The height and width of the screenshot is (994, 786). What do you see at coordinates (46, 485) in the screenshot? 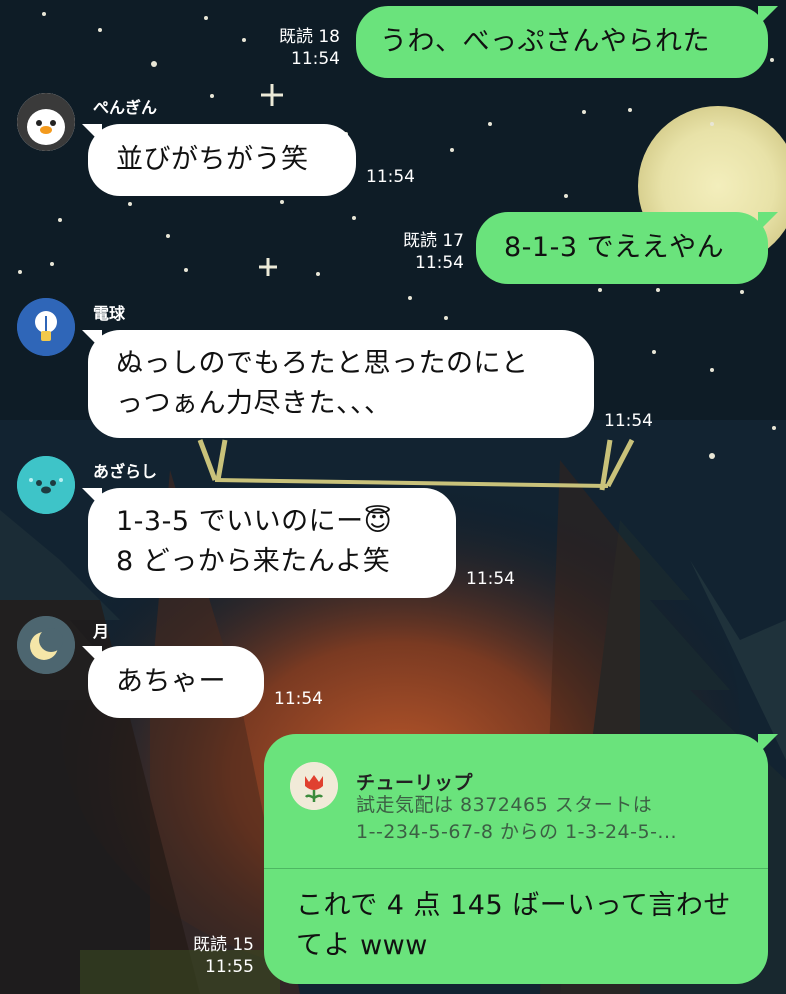
I see `seal-icon` at bounding box center [46, 485].